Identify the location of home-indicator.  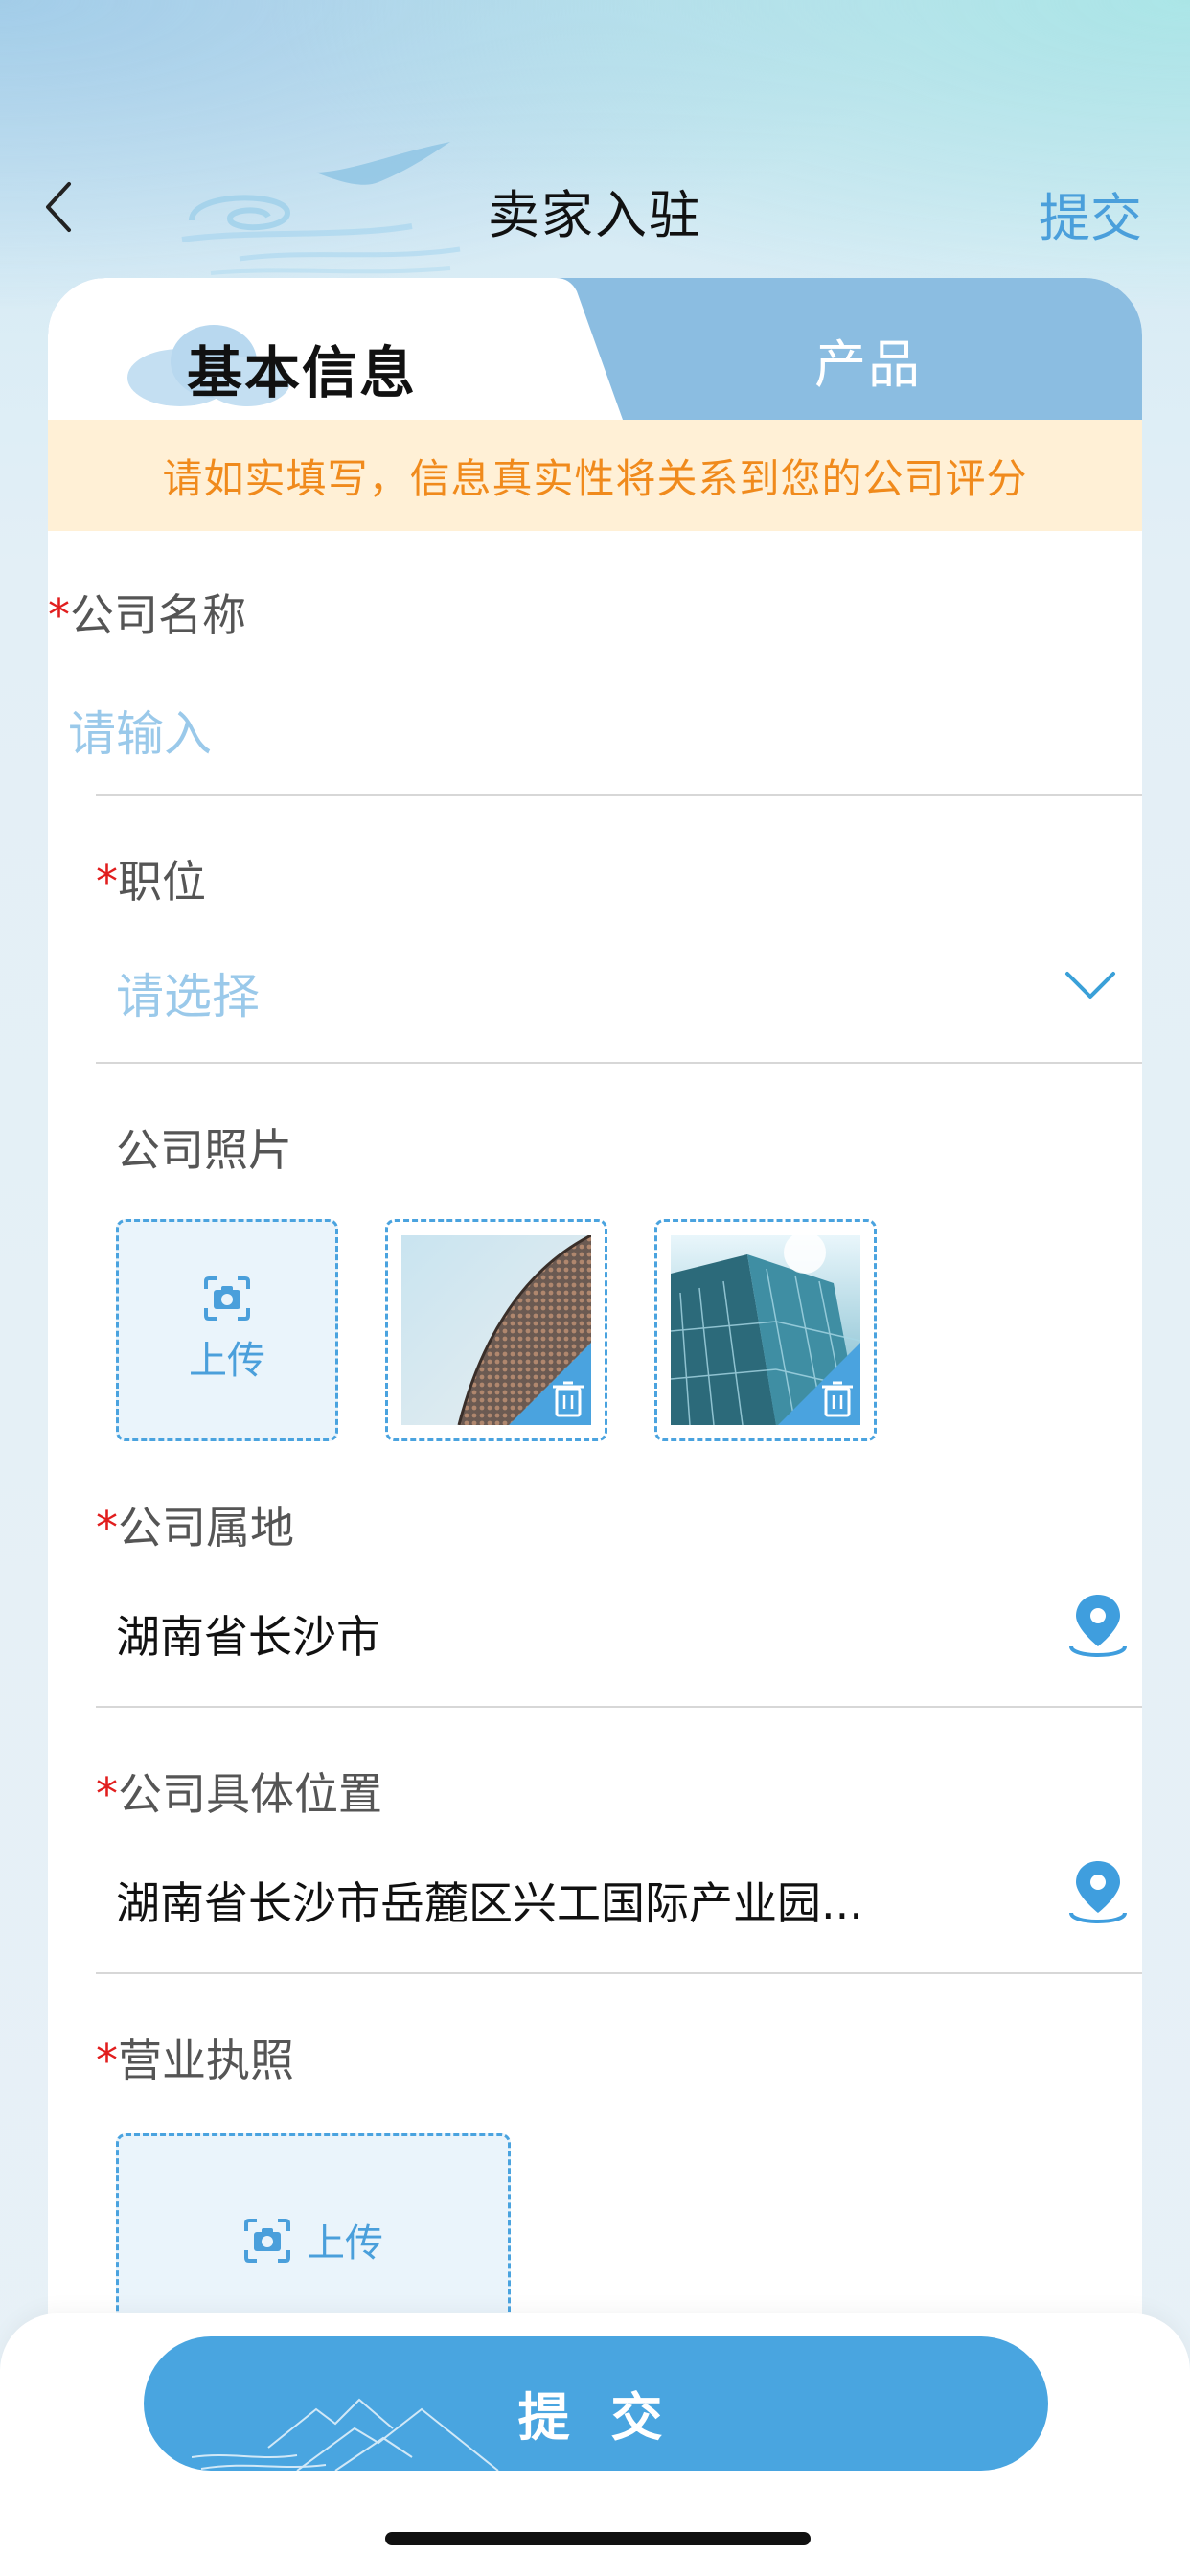
(598, 2538).